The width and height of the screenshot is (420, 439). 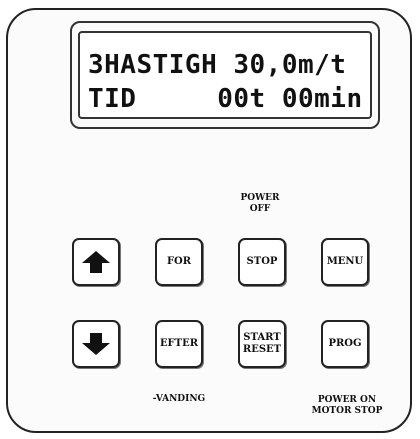 I want to click on stop-label: STOP, so click(x=262, y=261).